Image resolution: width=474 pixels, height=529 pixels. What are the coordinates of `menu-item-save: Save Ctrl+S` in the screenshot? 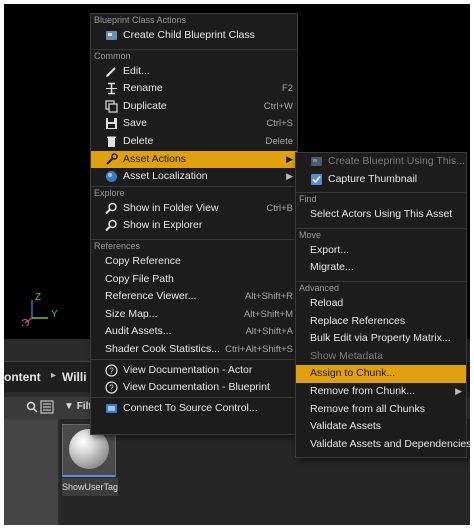 It's located at (194, 124).